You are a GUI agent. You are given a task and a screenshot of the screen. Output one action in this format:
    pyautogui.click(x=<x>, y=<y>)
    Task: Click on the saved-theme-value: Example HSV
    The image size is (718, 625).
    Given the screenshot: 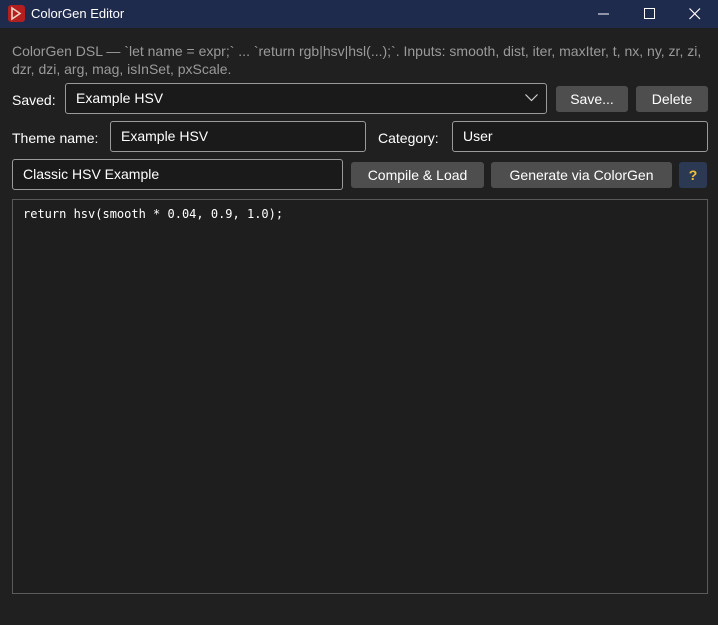 What is the action you would take?
    pyautogui.click(x=120, y=98)
    